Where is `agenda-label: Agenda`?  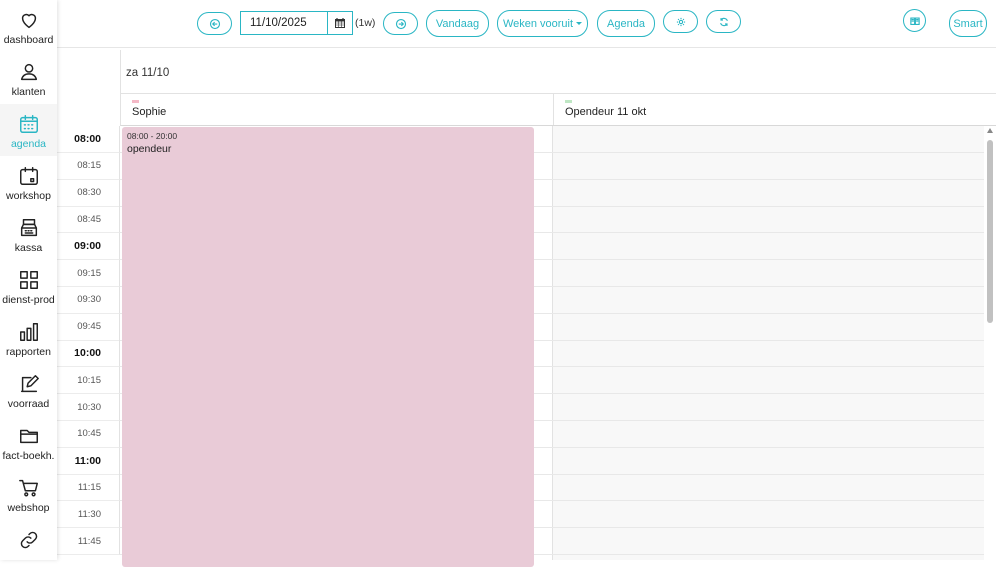
agenda-label: Agenda is located at coordinates (626, 23).